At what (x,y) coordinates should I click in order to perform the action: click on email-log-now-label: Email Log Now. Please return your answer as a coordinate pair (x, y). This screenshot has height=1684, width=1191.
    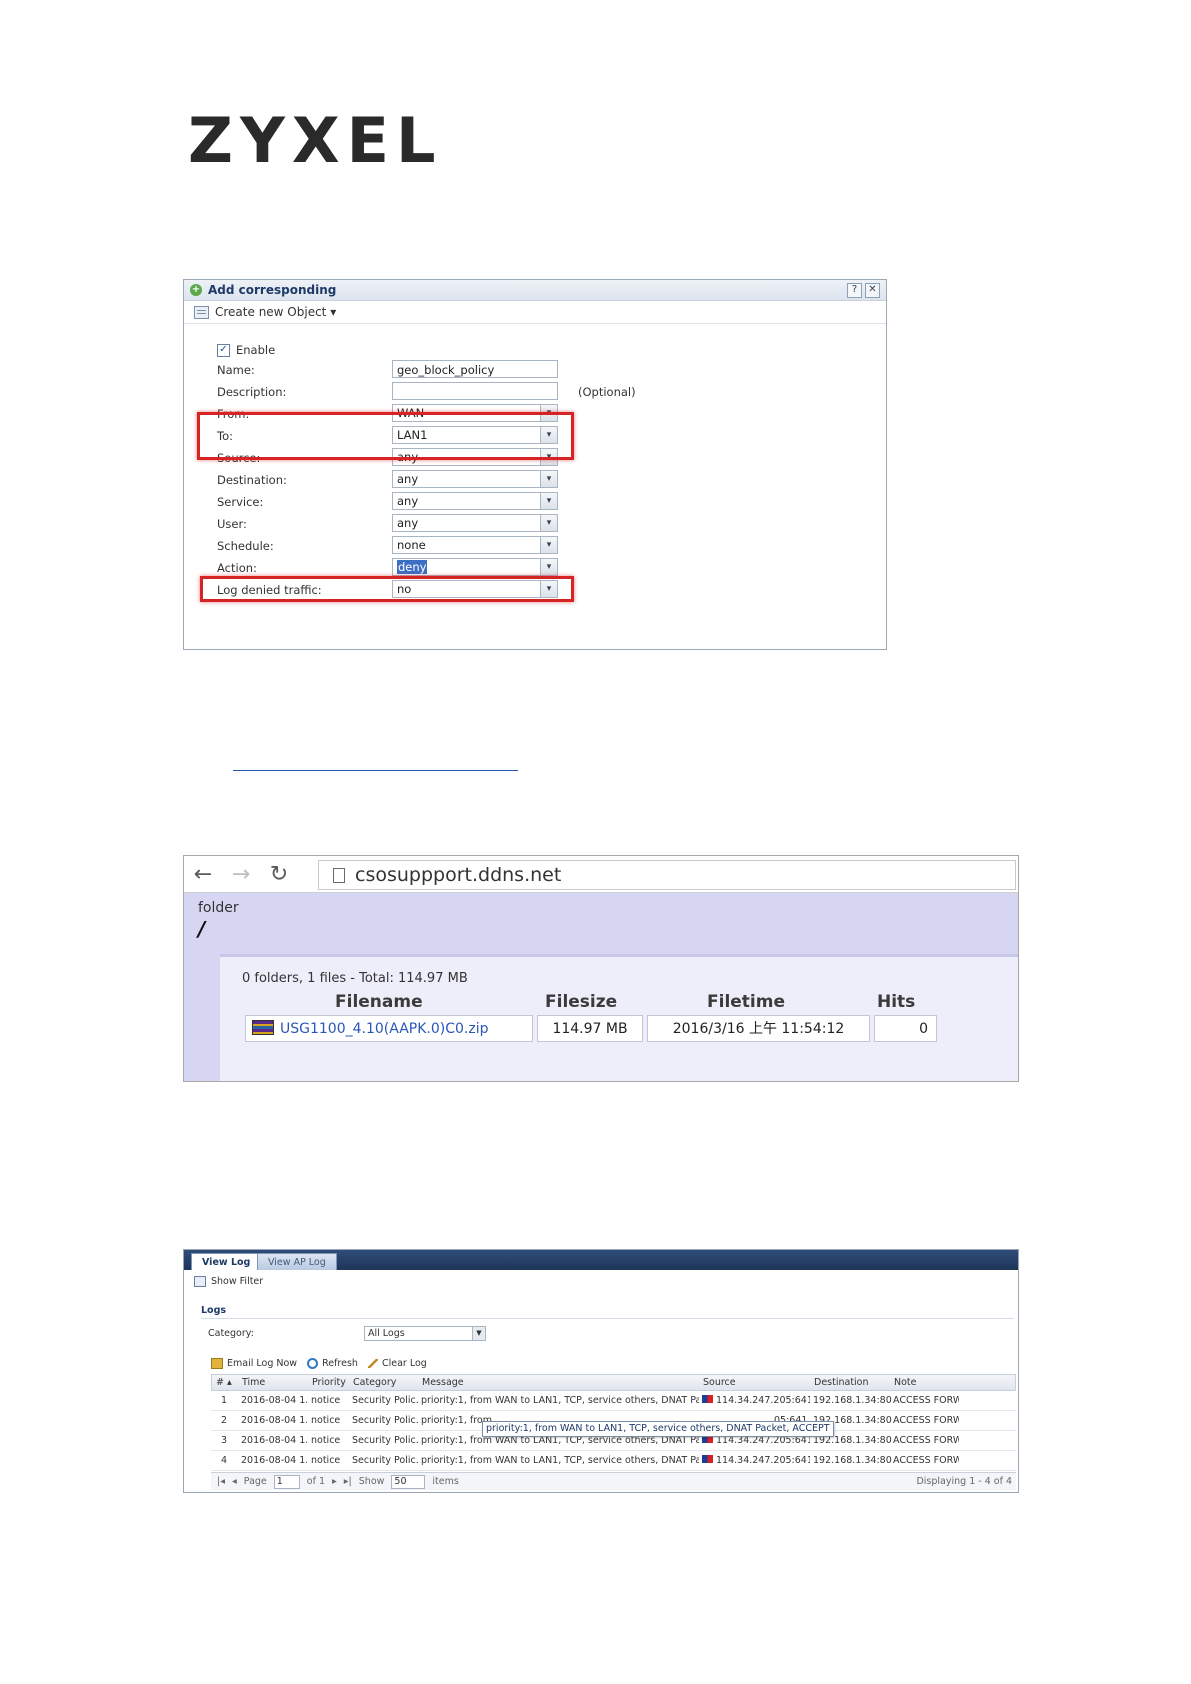
    Looking at the image, I should click on (262, 1363).